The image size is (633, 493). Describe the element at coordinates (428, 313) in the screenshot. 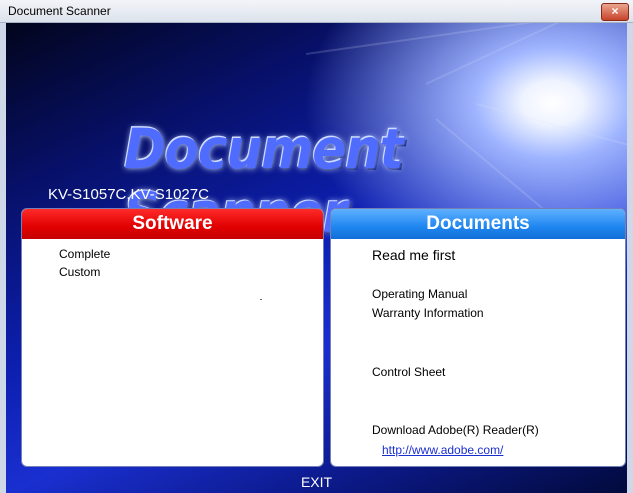

I see `doc-warranty-information: Warranty Information` at that location.